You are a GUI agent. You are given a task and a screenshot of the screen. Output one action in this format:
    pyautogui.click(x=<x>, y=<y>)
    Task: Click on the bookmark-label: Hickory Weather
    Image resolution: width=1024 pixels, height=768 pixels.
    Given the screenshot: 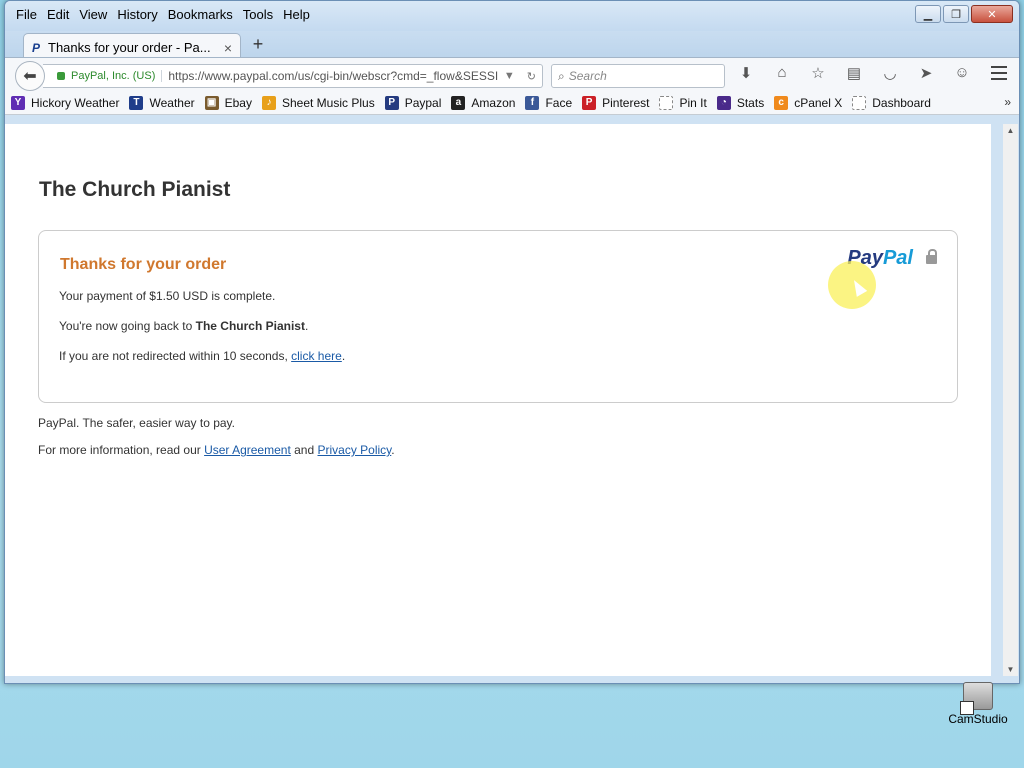 What is the action you would take?
    pyautogui.click(x=75, y=102)
    